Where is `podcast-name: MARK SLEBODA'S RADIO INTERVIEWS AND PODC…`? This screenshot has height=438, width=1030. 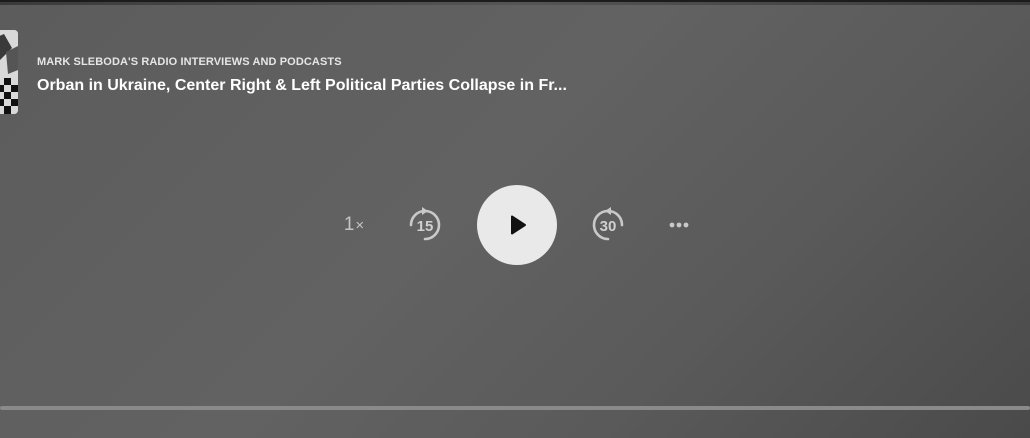 podcast-name: MARK SLEBODA'S RADIO INTERVIEWS AND PODC… is located at coordinates (387, 62).